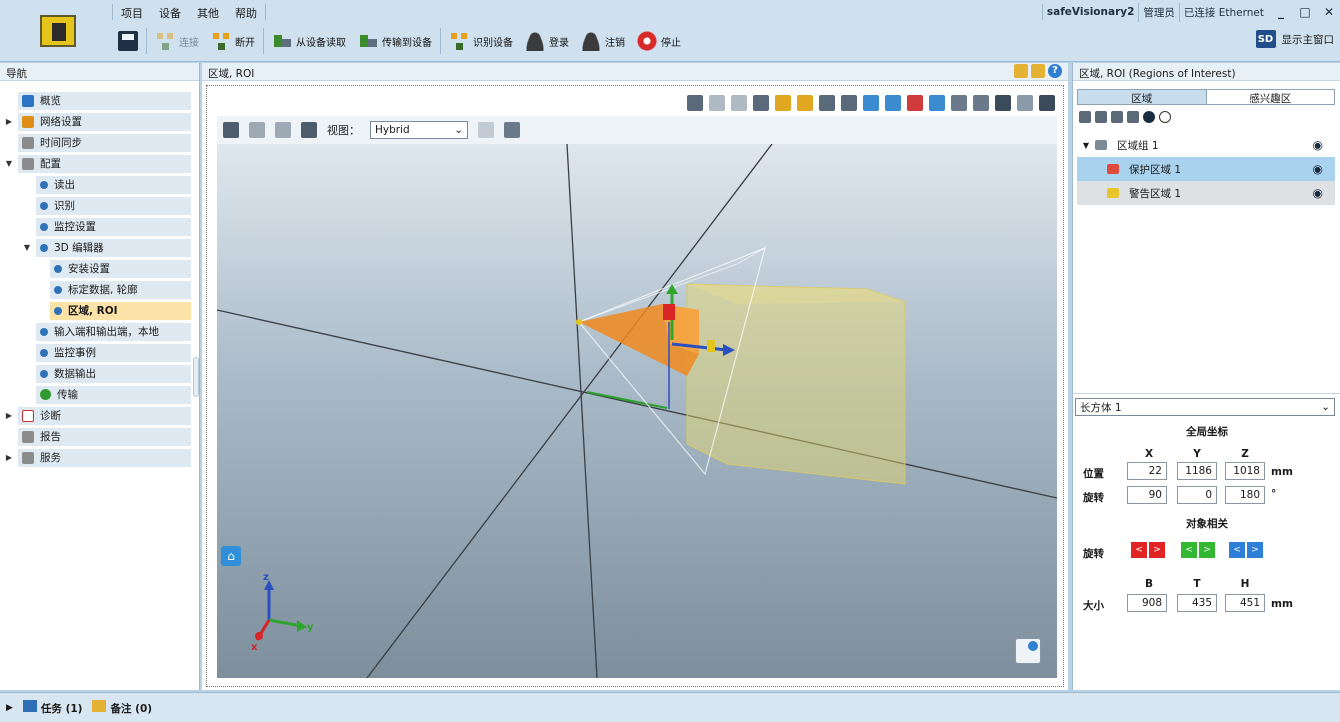 The height and width of the screenshot is (722, 1340). I want to click on size-t-input: 435, so click(1197, 603).